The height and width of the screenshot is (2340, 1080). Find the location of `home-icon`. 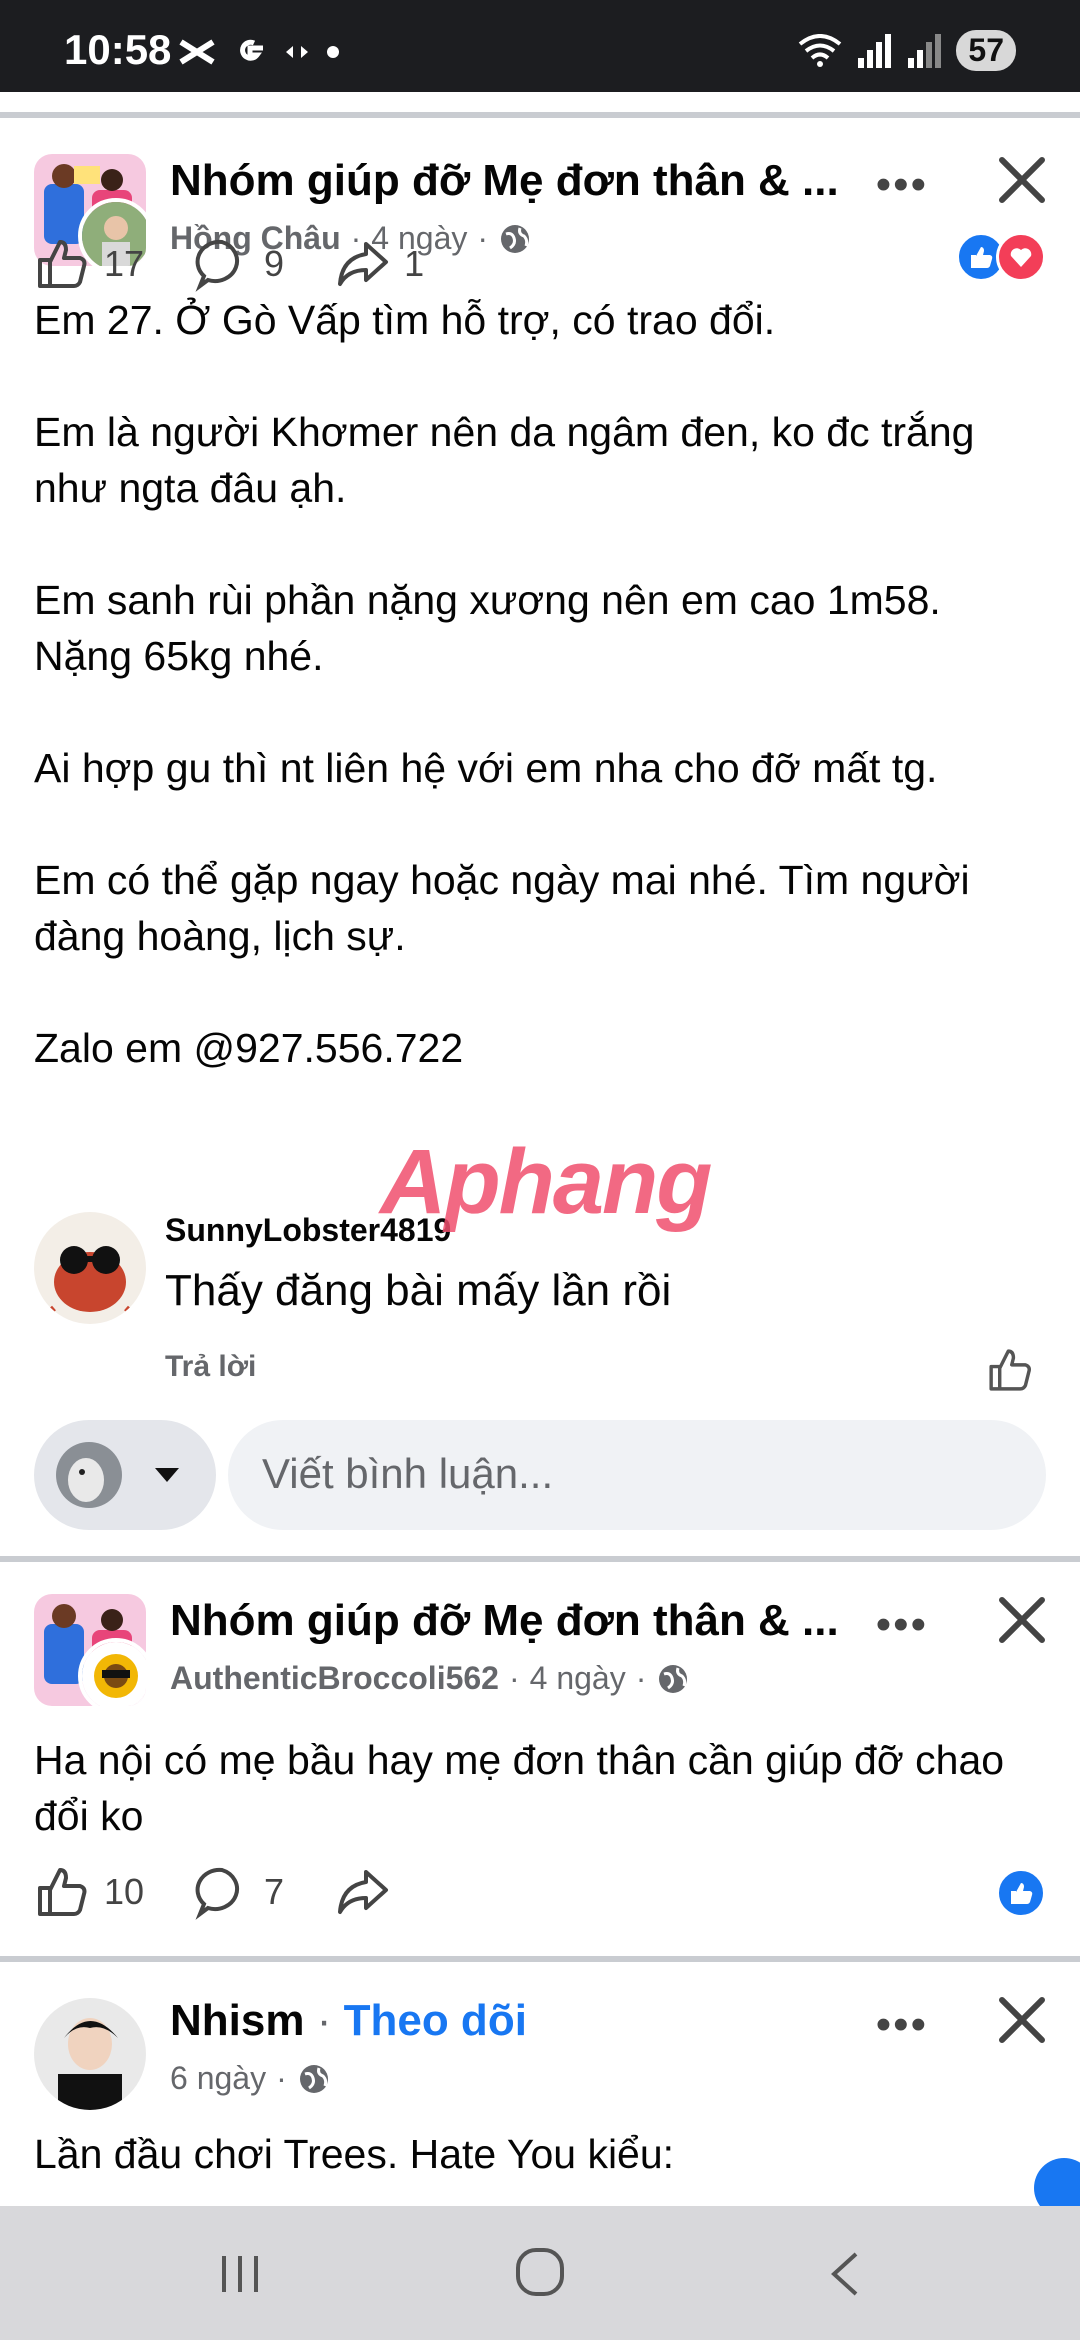

home-icon is located at coordinates (540, 2272).